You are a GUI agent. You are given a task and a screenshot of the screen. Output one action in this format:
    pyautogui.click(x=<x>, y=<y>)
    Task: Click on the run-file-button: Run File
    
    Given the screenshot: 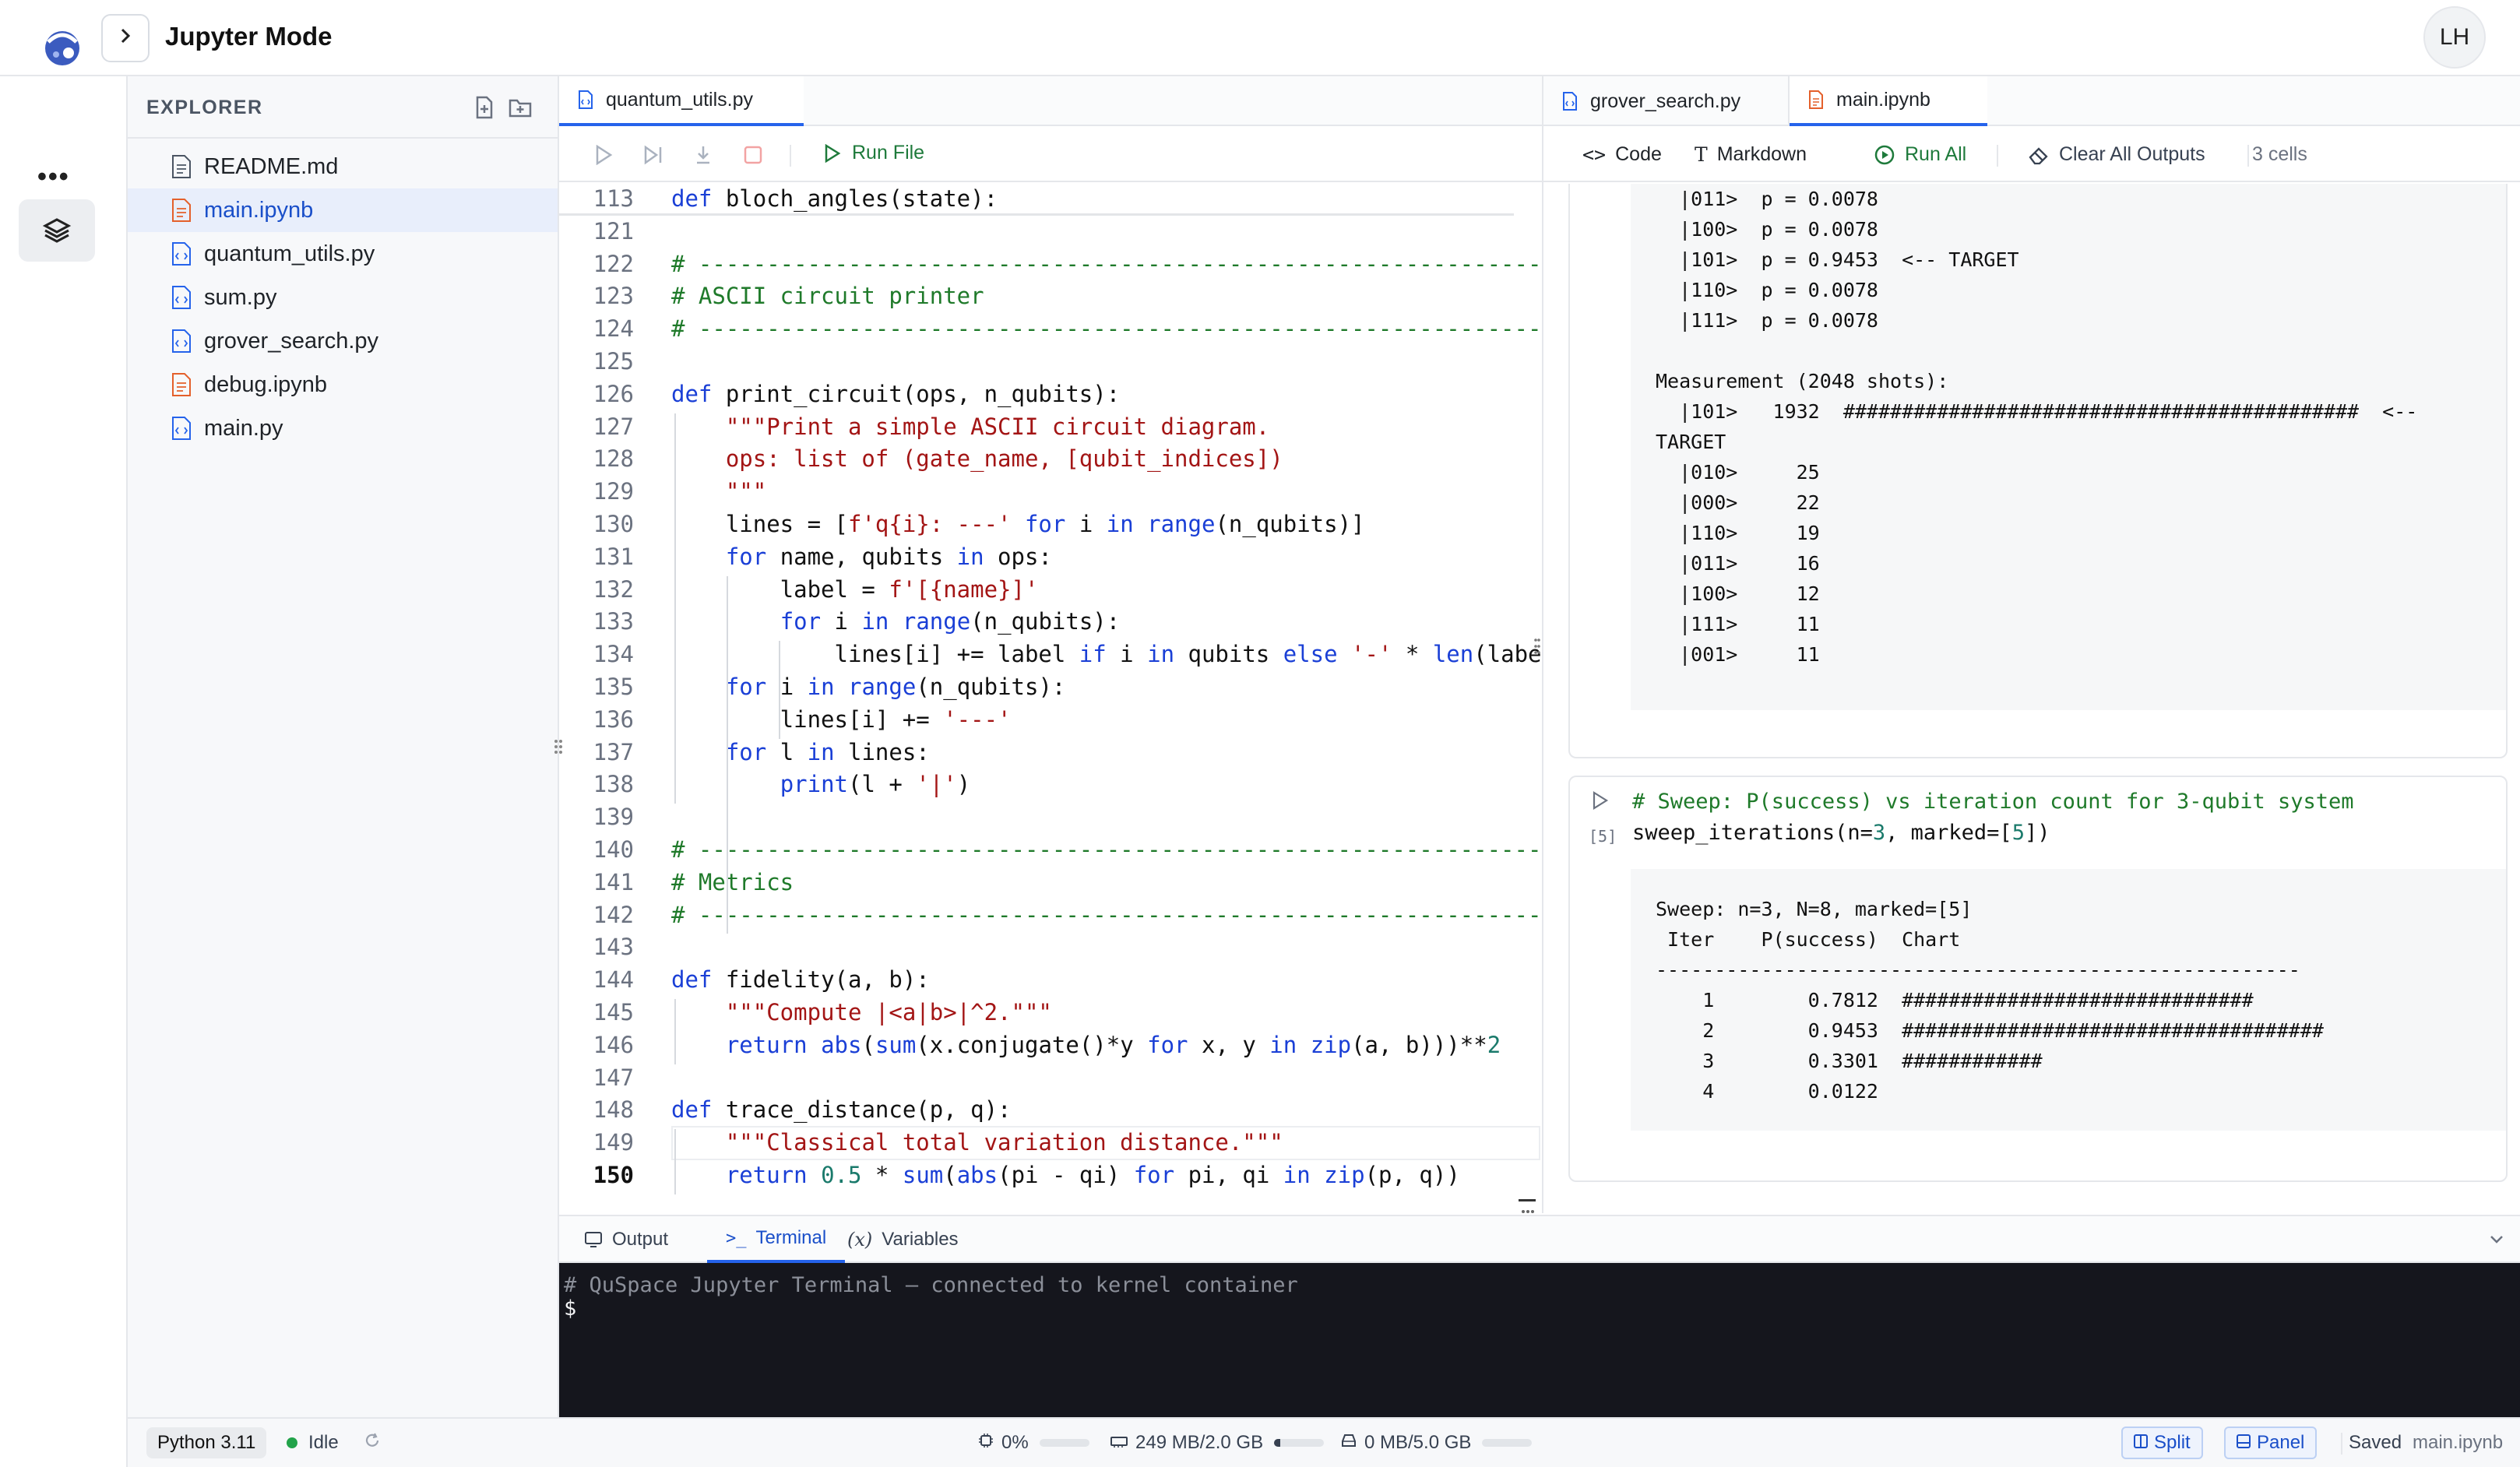 What is the action you would take?
    pyautogui.click(x=874, y=153)
    